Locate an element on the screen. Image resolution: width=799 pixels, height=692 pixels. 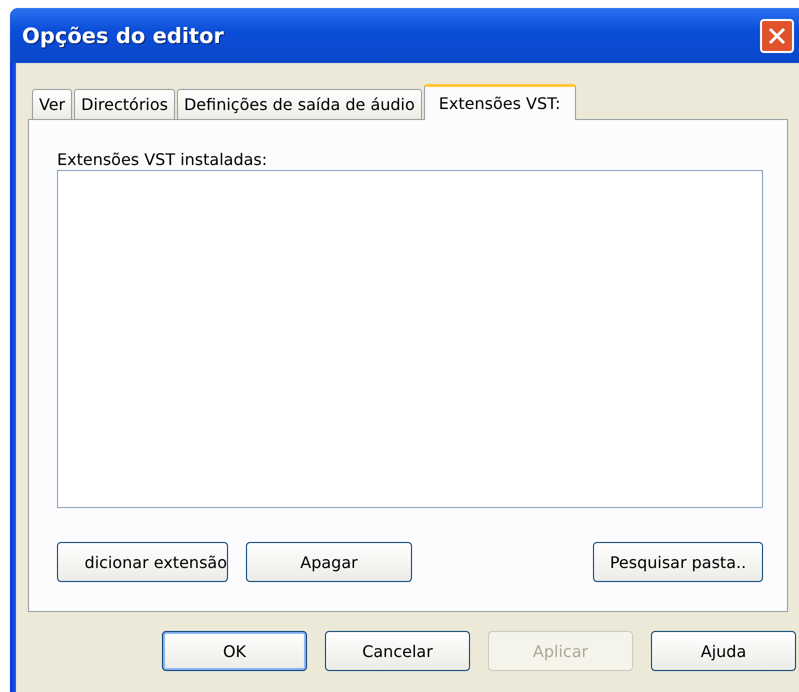
dialog-button: Ajuda is located at coordinates (723, 651).